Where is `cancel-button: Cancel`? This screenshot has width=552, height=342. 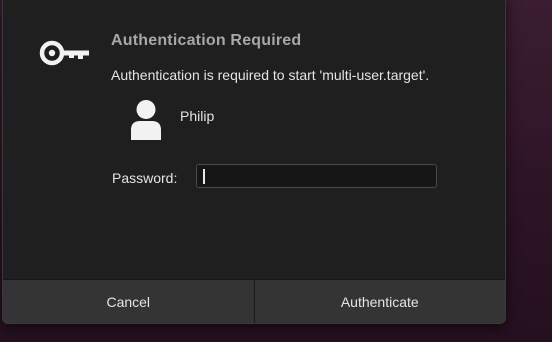
cancel-button: Cancel is located at coordinates (129, 301).